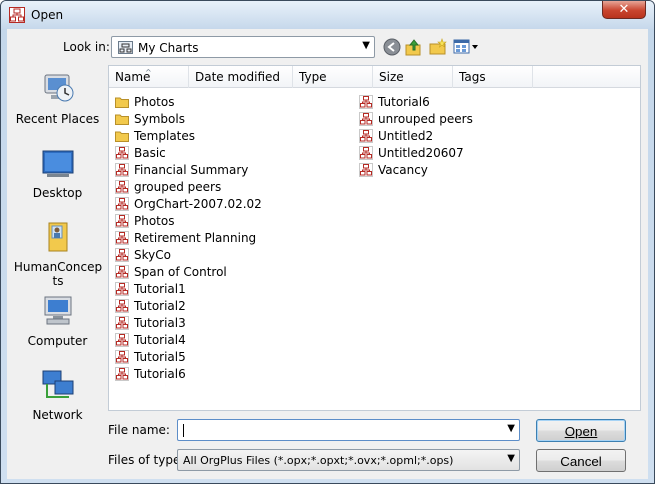 The height and width of the screenshot is (484, 655). I want to click on desktop-icon, so click(57, 163).